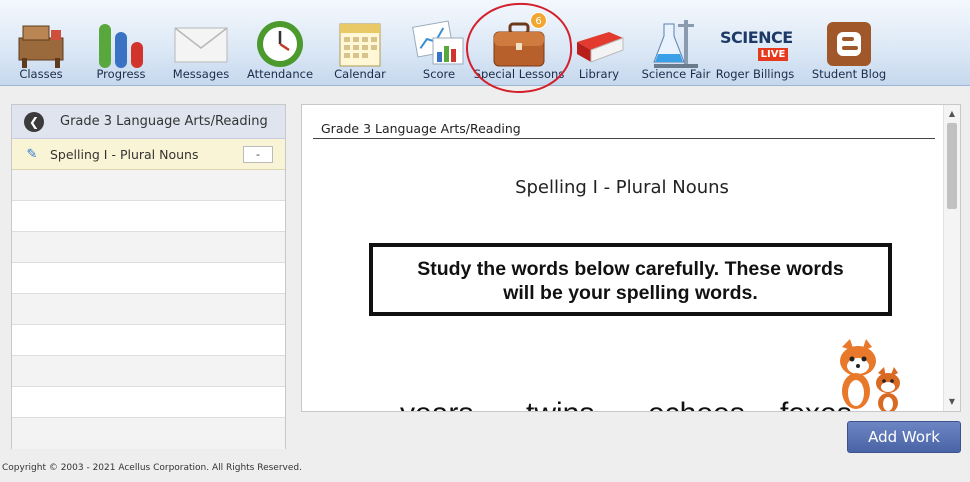  What do you see at coordinates (34, 121) in the screenshot?
I see `chevron-left-icon: ❮` at bounding box center [34, 121].